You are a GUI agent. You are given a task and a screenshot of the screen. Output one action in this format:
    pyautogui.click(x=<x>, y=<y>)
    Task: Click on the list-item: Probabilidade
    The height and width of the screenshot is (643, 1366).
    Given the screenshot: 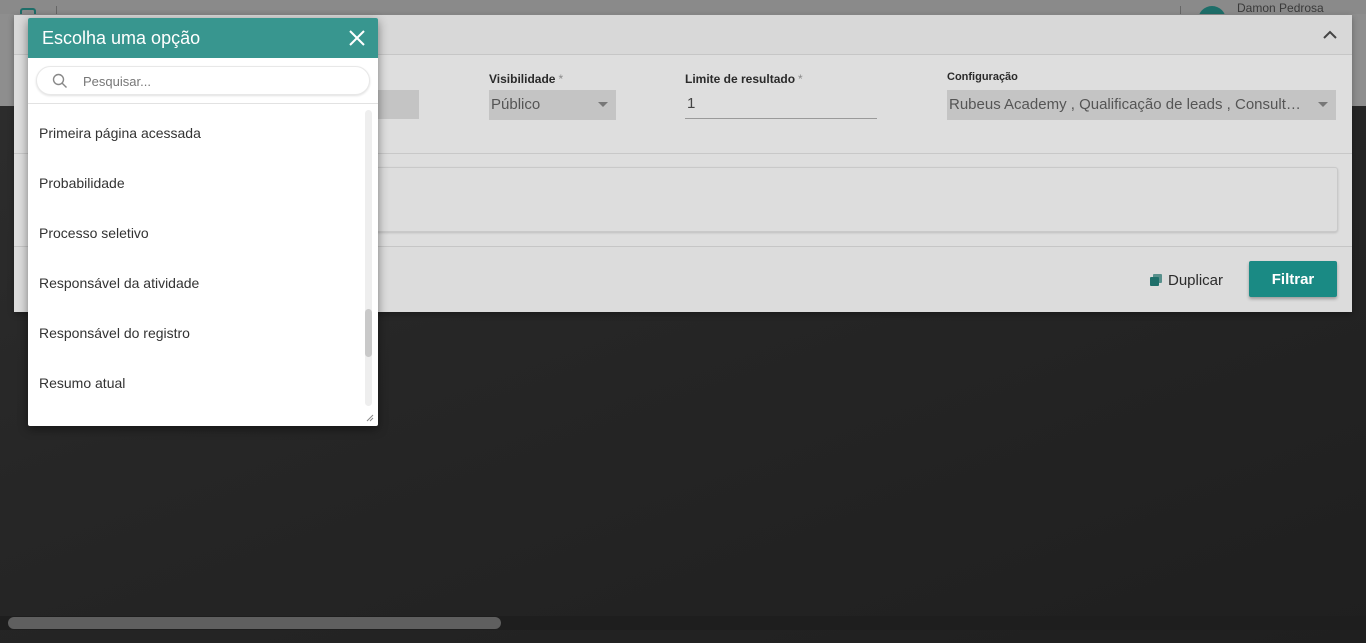 What is the action you would take?
    pyautogui.click(x=196, y=183)
    